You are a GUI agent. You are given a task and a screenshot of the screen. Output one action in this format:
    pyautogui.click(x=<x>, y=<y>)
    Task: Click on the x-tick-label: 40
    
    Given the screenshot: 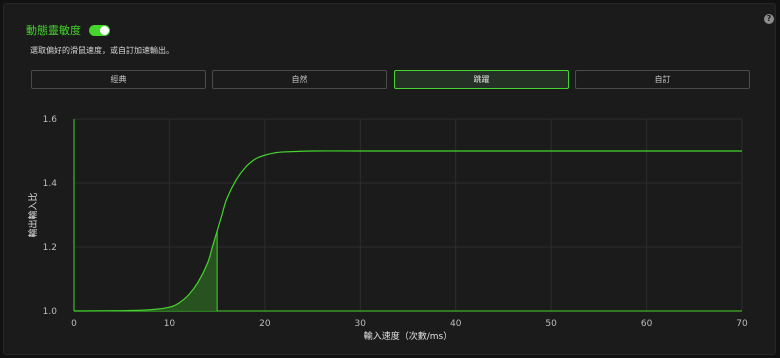 What is the action you would take?
    pyautogui.click(x=456, y=324)
    